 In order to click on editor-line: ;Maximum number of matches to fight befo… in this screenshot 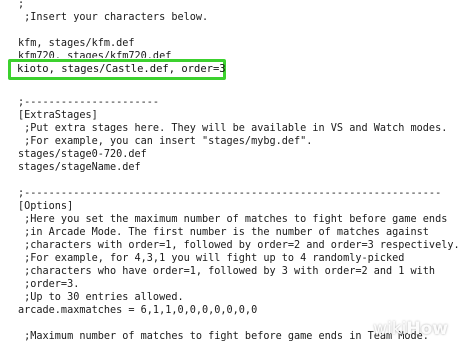, I will do `click(223, 336)`.